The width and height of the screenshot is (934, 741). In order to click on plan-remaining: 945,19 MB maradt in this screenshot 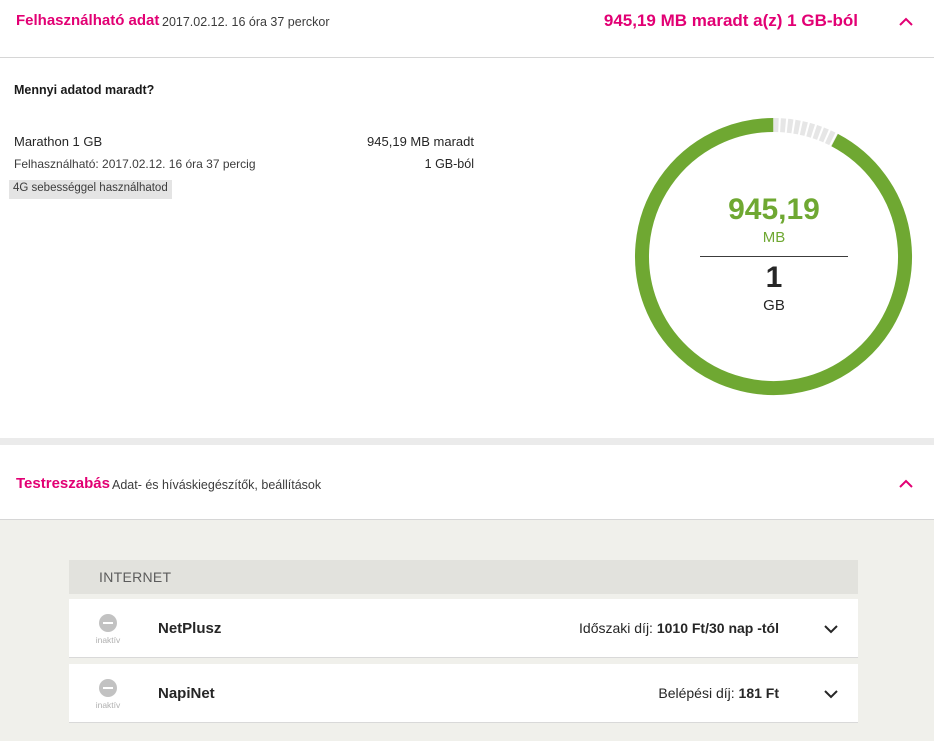, I will do `click(420, 141)`.